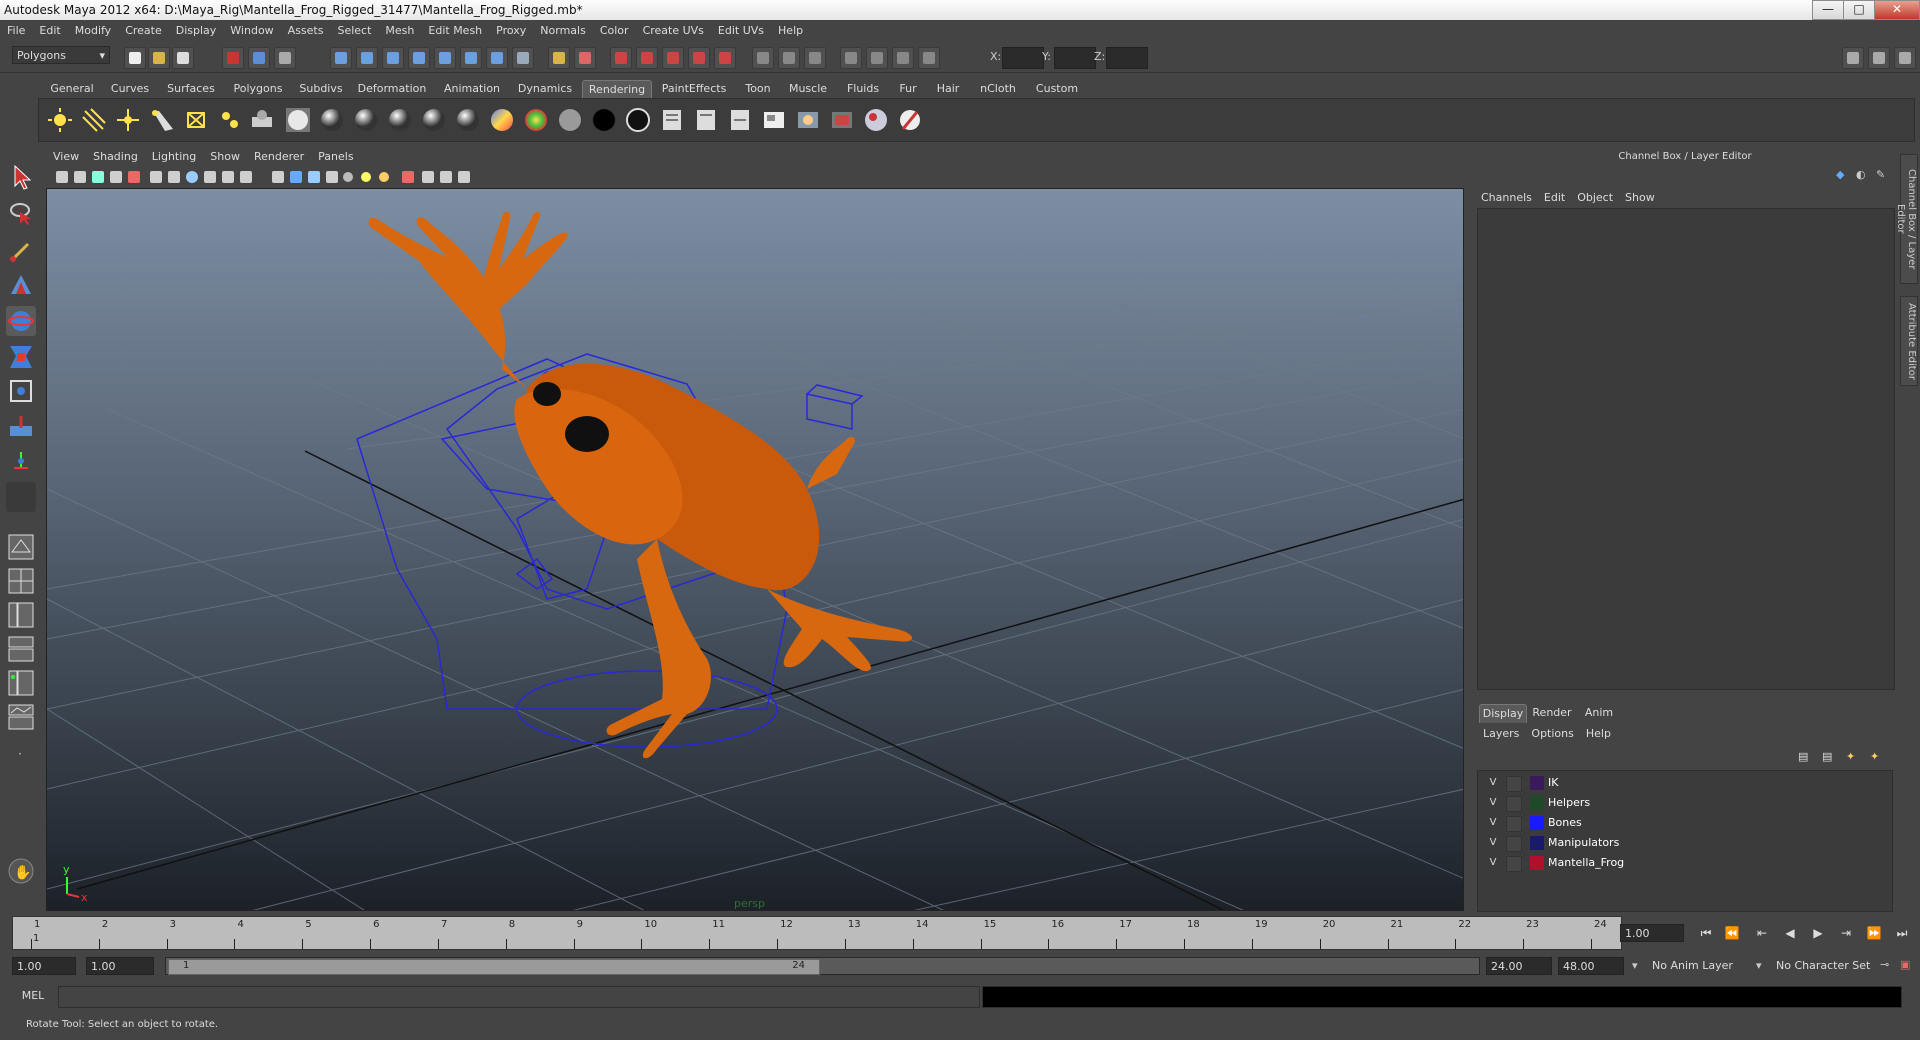 Image resolution: width=1920 pixels, height=1040 pixels. Describe the element at coordinates (1823, 965) in the screenshot. I see `character-set-dropdown: No Character Set` at that location.